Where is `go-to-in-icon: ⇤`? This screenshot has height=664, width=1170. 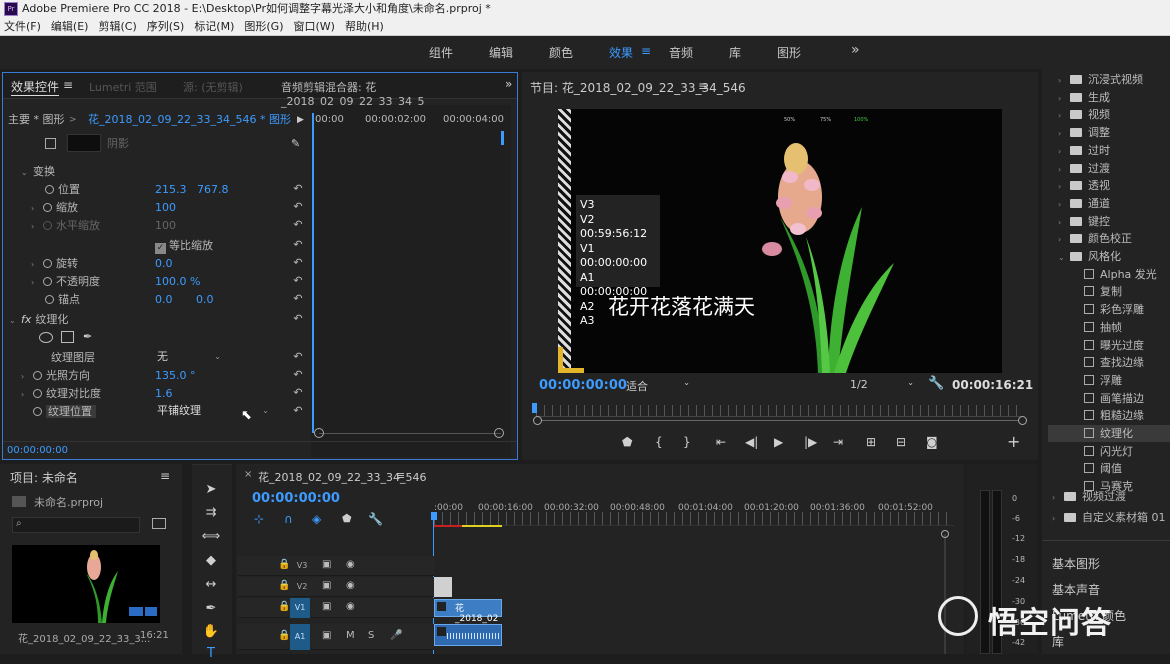
go-to-in-icon: ⇤ is located at coordinates (721, 442).